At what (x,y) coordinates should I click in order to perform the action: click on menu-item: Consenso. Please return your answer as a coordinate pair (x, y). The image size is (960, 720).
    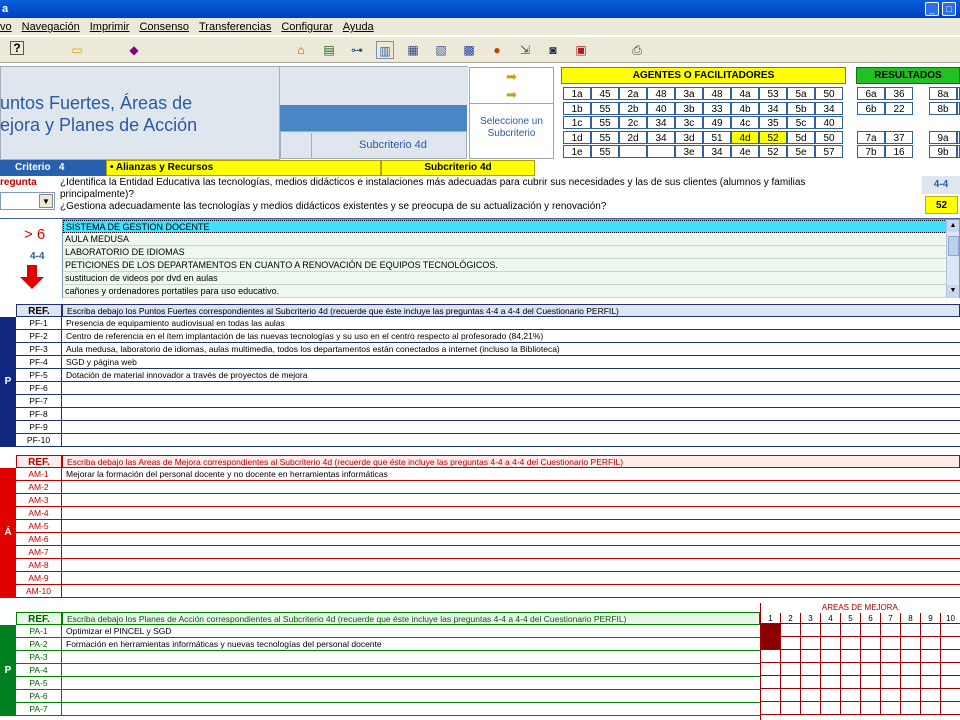
    Looking at the image, I should click on (164, 27).